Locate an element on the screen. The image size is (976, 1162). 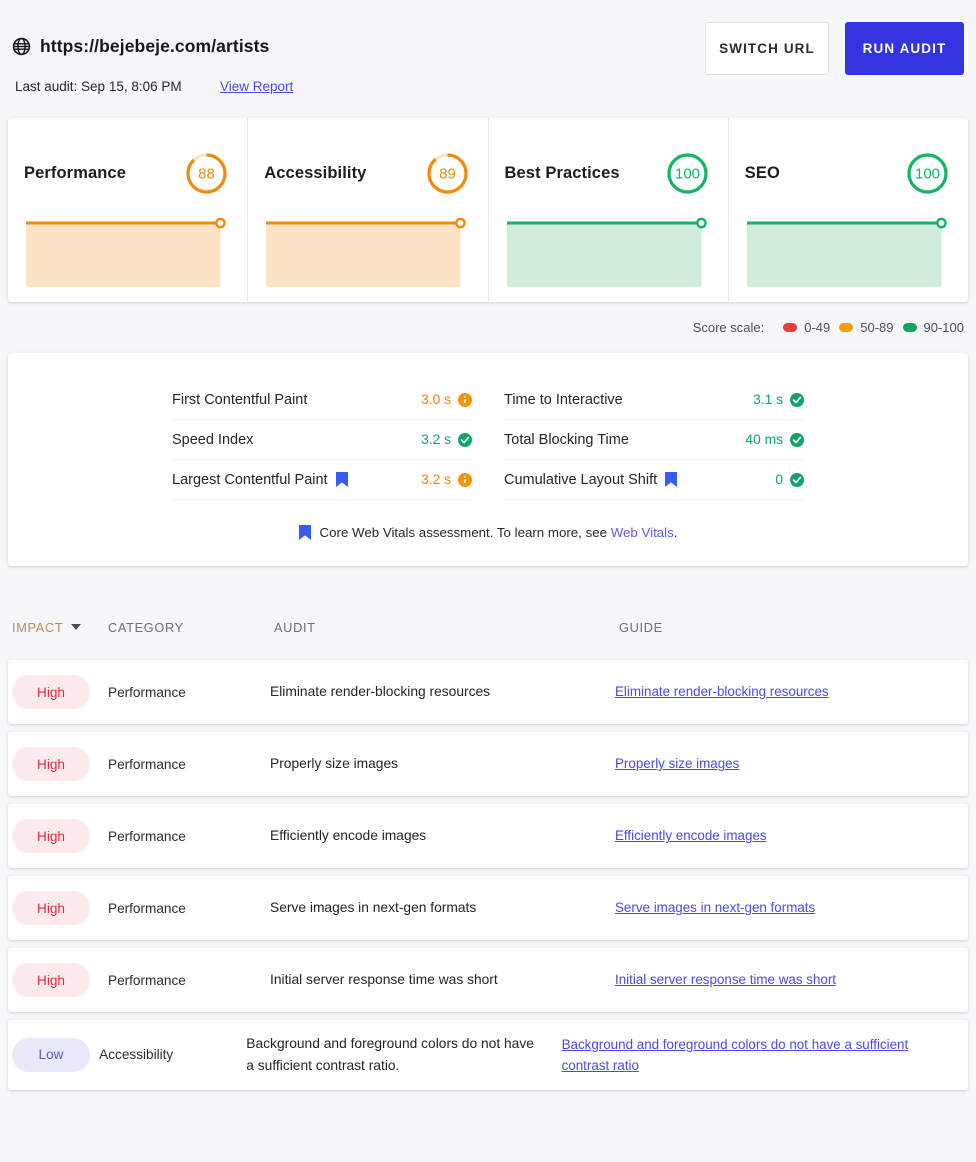
score-scale-legend: Score scale: 0-49 50-89 90-100 is located at coordinates (488, 318).